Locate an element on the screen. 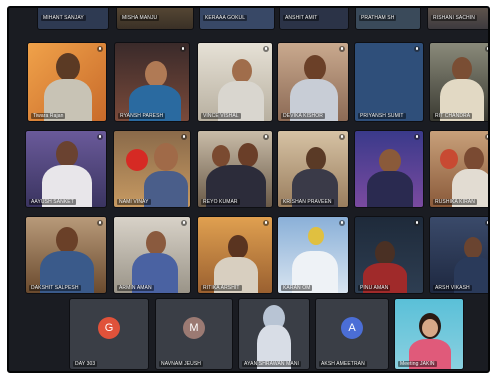 Image resolution: width=499 pixels, height=383 pixels. participant-name: REYO KUMAR is located at coordinates (220, 202).